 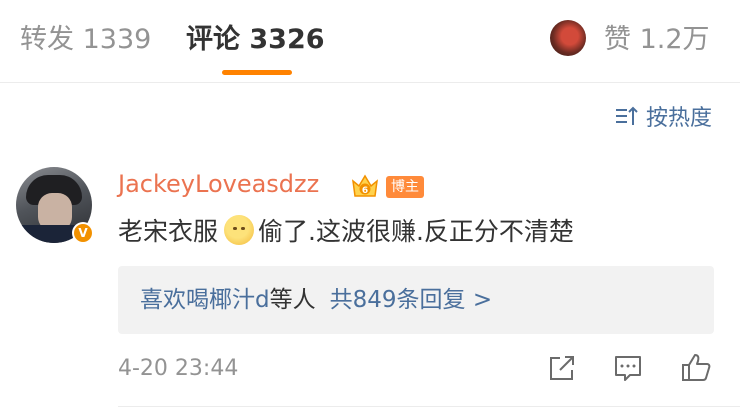 I want to click on comment-text-part-1: 老宋衣服, so click(x=168, y=231).